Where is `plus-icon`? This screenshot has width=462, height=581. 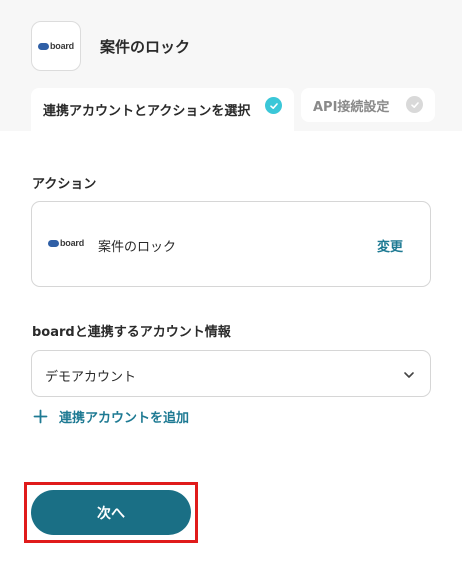
plus-icon is located at coordinates (40, 416).